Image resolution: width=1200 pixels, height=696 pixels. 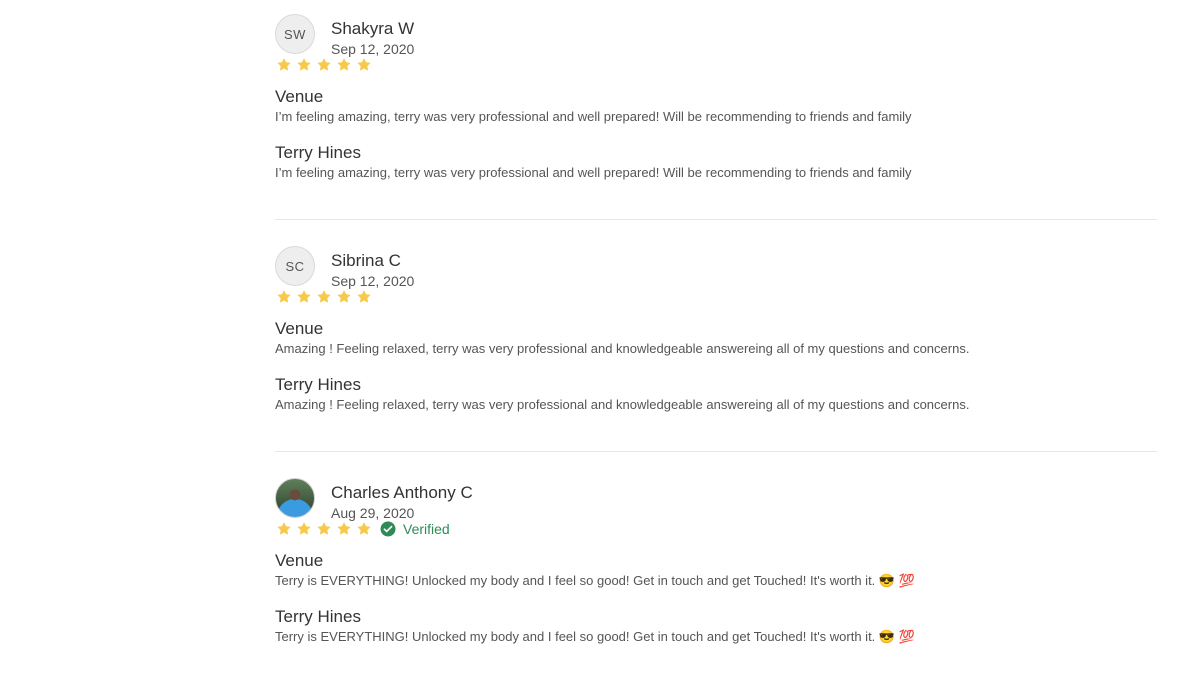 What do you see at coordinates (402, 492) in the screenshot?
I see `reviewer-name: Charles Anthony C` at bounding box center [402, 492].